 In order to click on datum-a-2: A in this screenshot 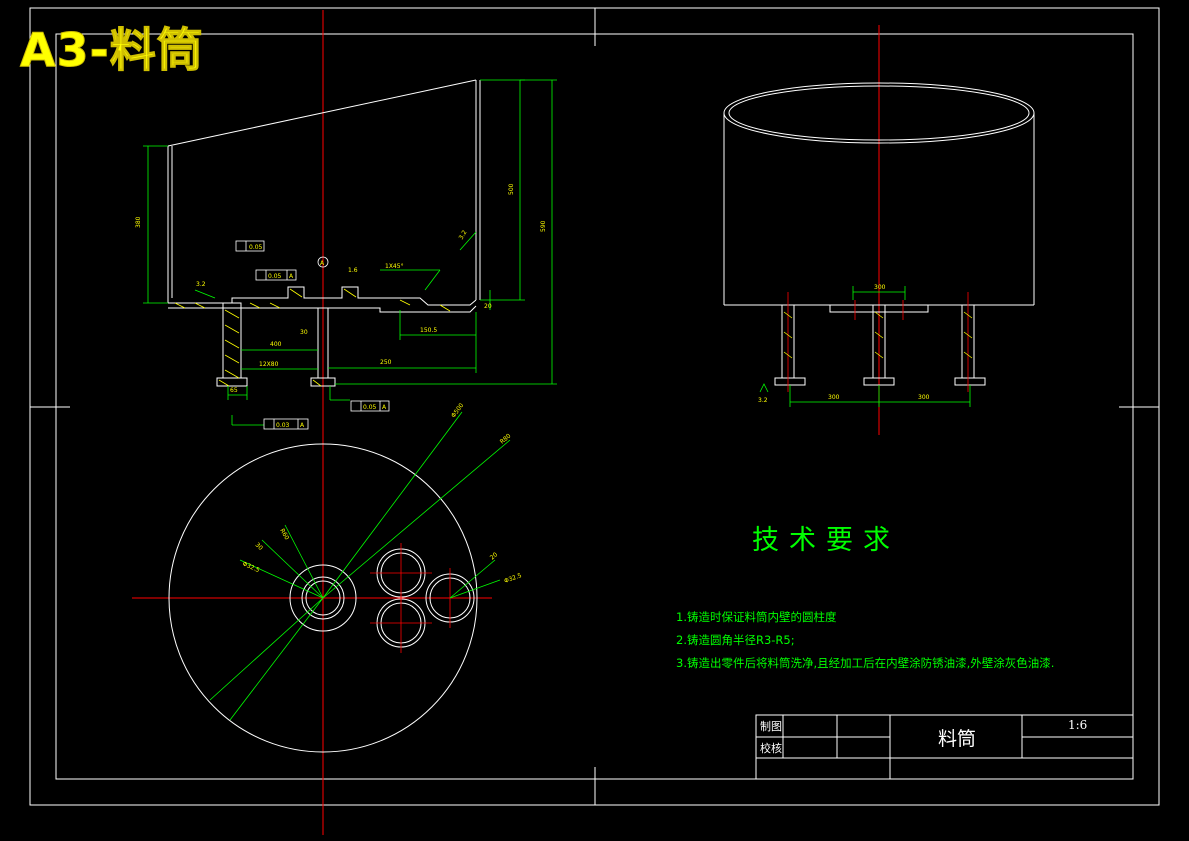, I will do `click(384, 407)`.